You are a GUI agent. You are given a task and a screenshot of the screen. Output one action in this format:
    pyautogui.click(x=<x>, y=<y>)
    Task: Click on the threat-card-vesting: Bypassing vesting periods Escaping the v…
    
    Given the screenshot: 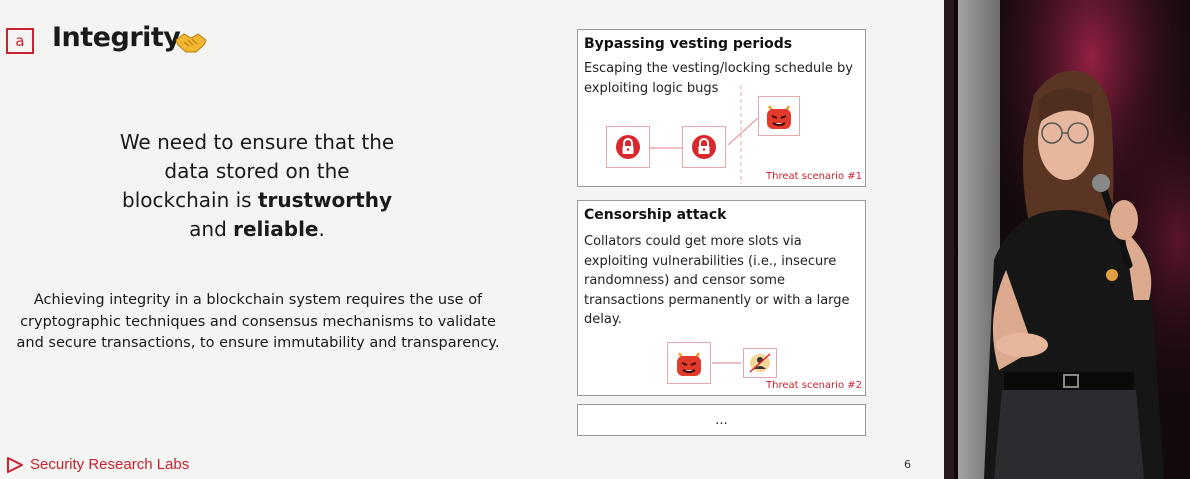 What is the action you would take?
    pyautogui.click(x=721, y=108)
    